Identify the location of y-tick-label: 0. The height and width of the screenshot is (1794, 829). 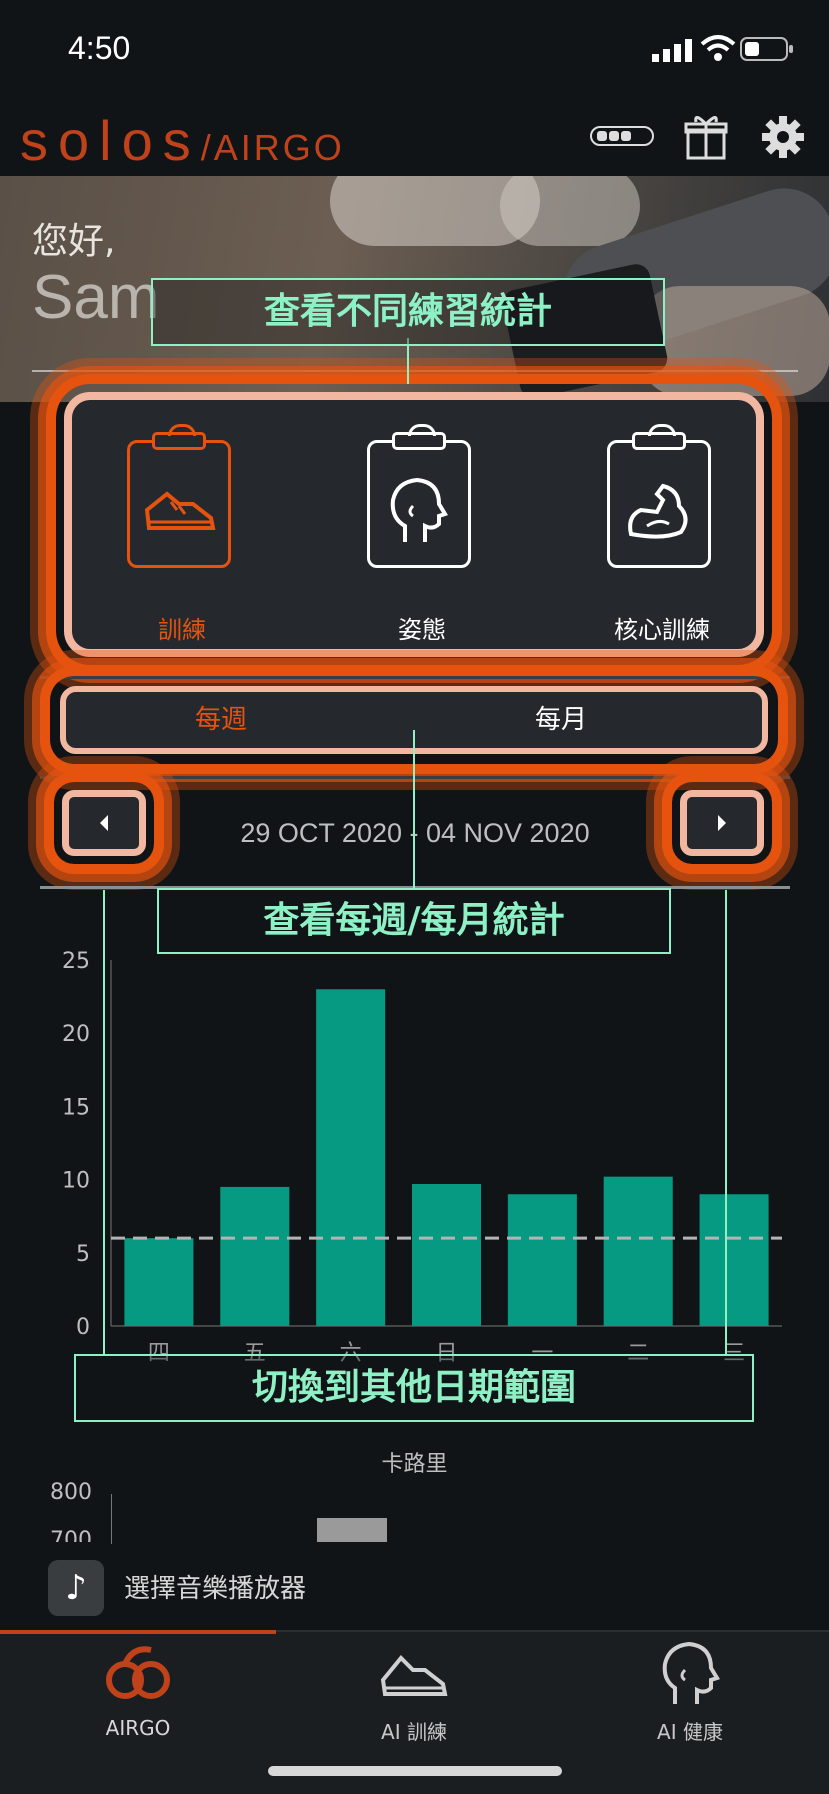
(83, 1327).